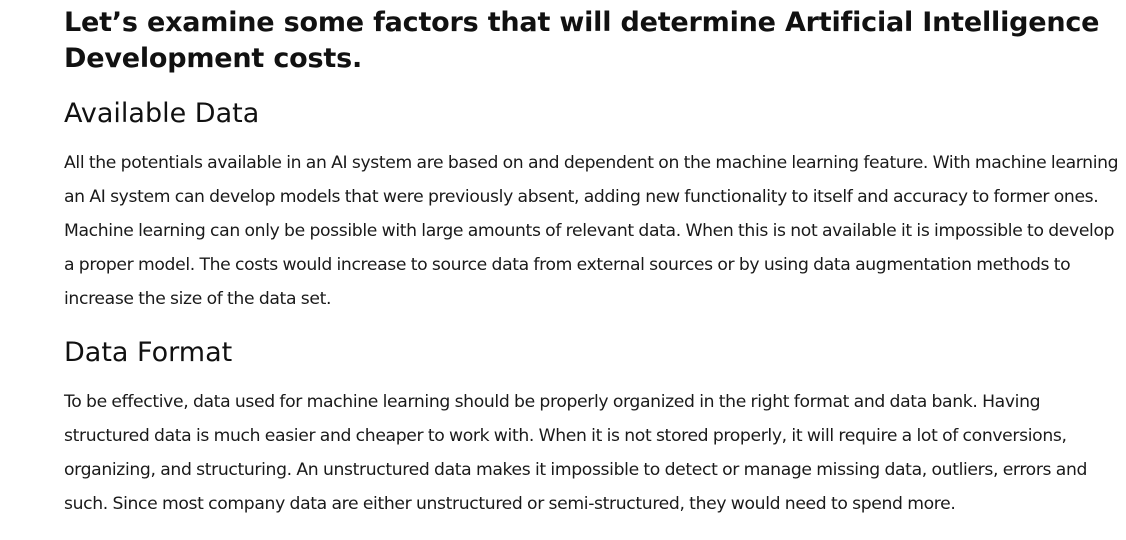 The image size is (1126, 540). What do you see at coordinates (162, 113) in the screenshot?
I see `section-heading-available-data: Available Data` at bounding box center [162, 113].